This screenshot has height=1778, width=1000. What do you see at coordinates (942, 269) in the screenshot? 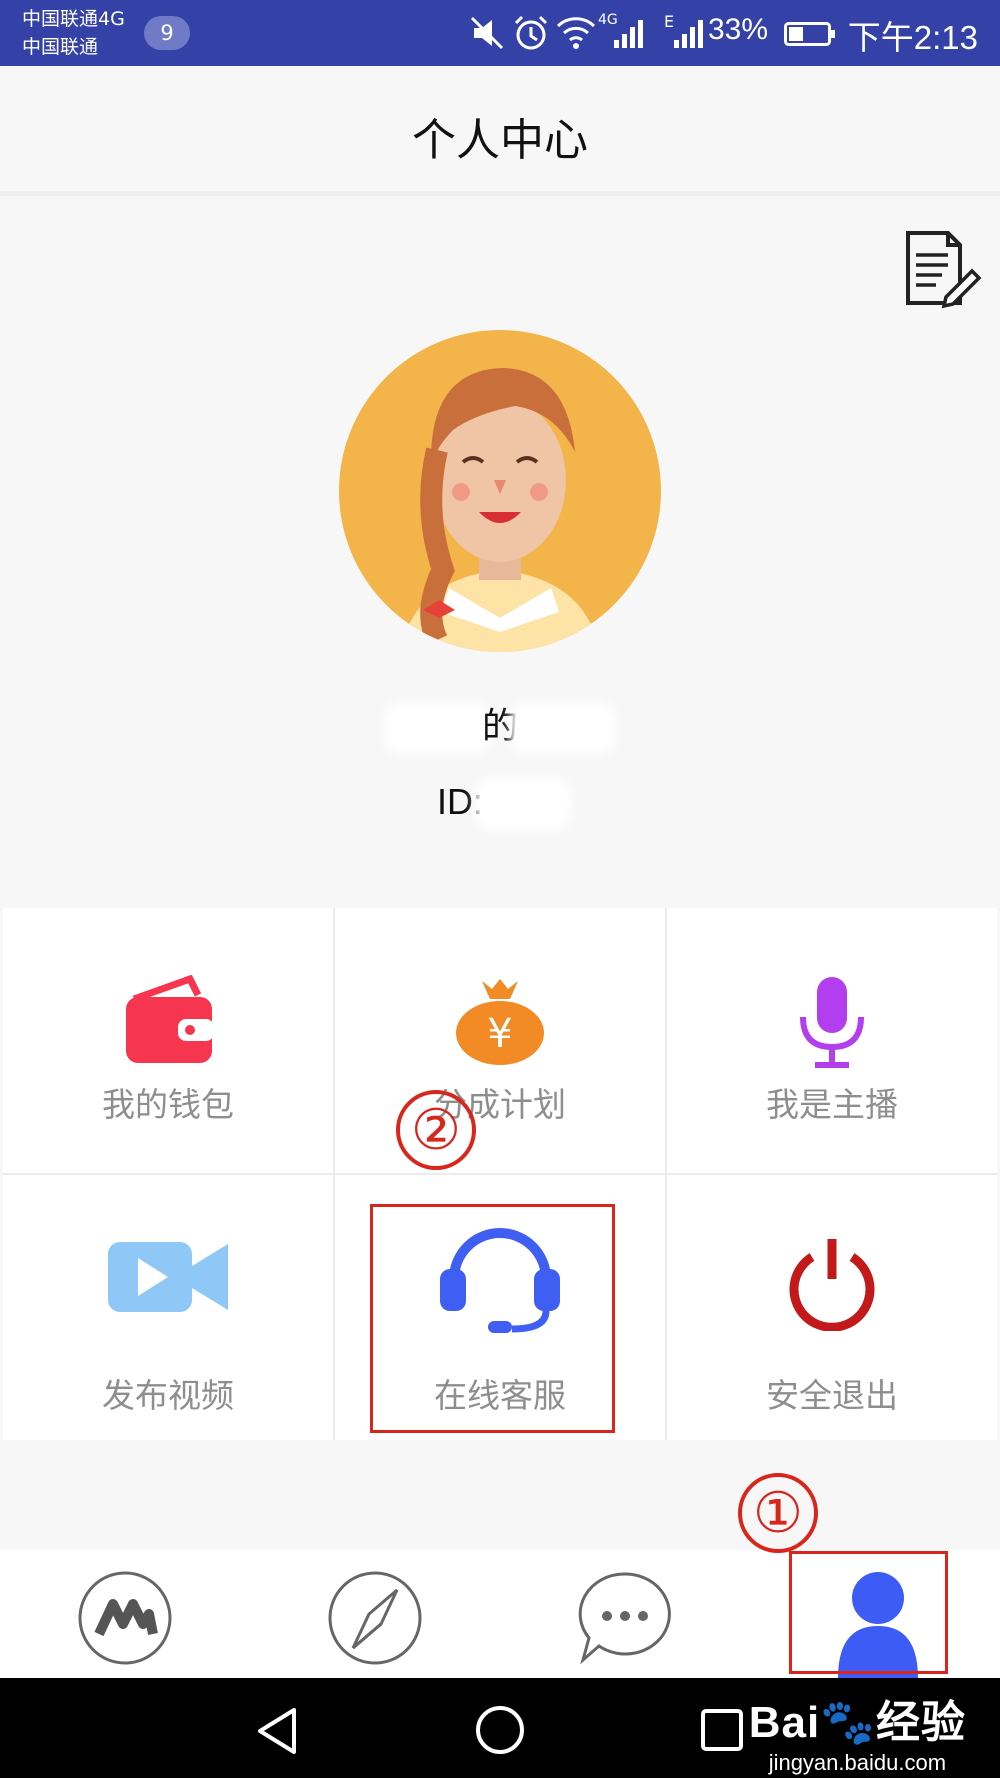
I see `edit-profile-icon` at bounding box center [942, 269].